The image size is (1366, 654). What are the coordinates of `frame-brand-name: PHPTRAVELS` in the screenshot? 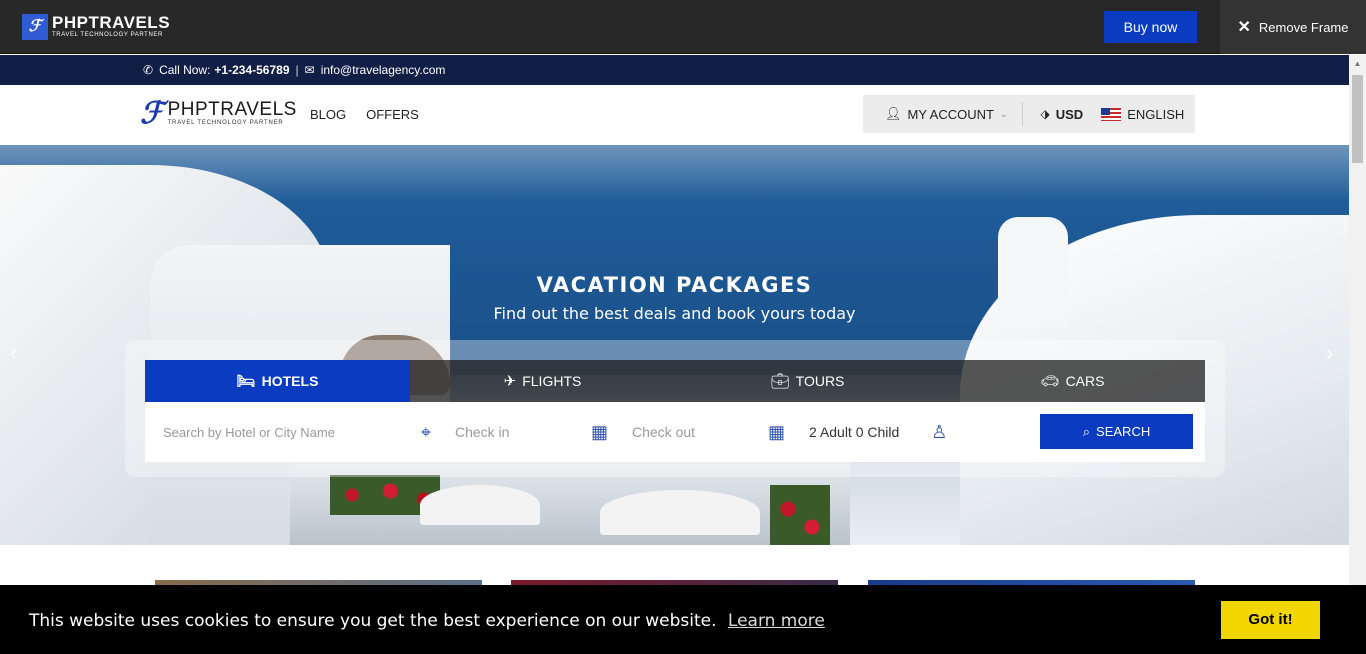 It's located at (111, 22).